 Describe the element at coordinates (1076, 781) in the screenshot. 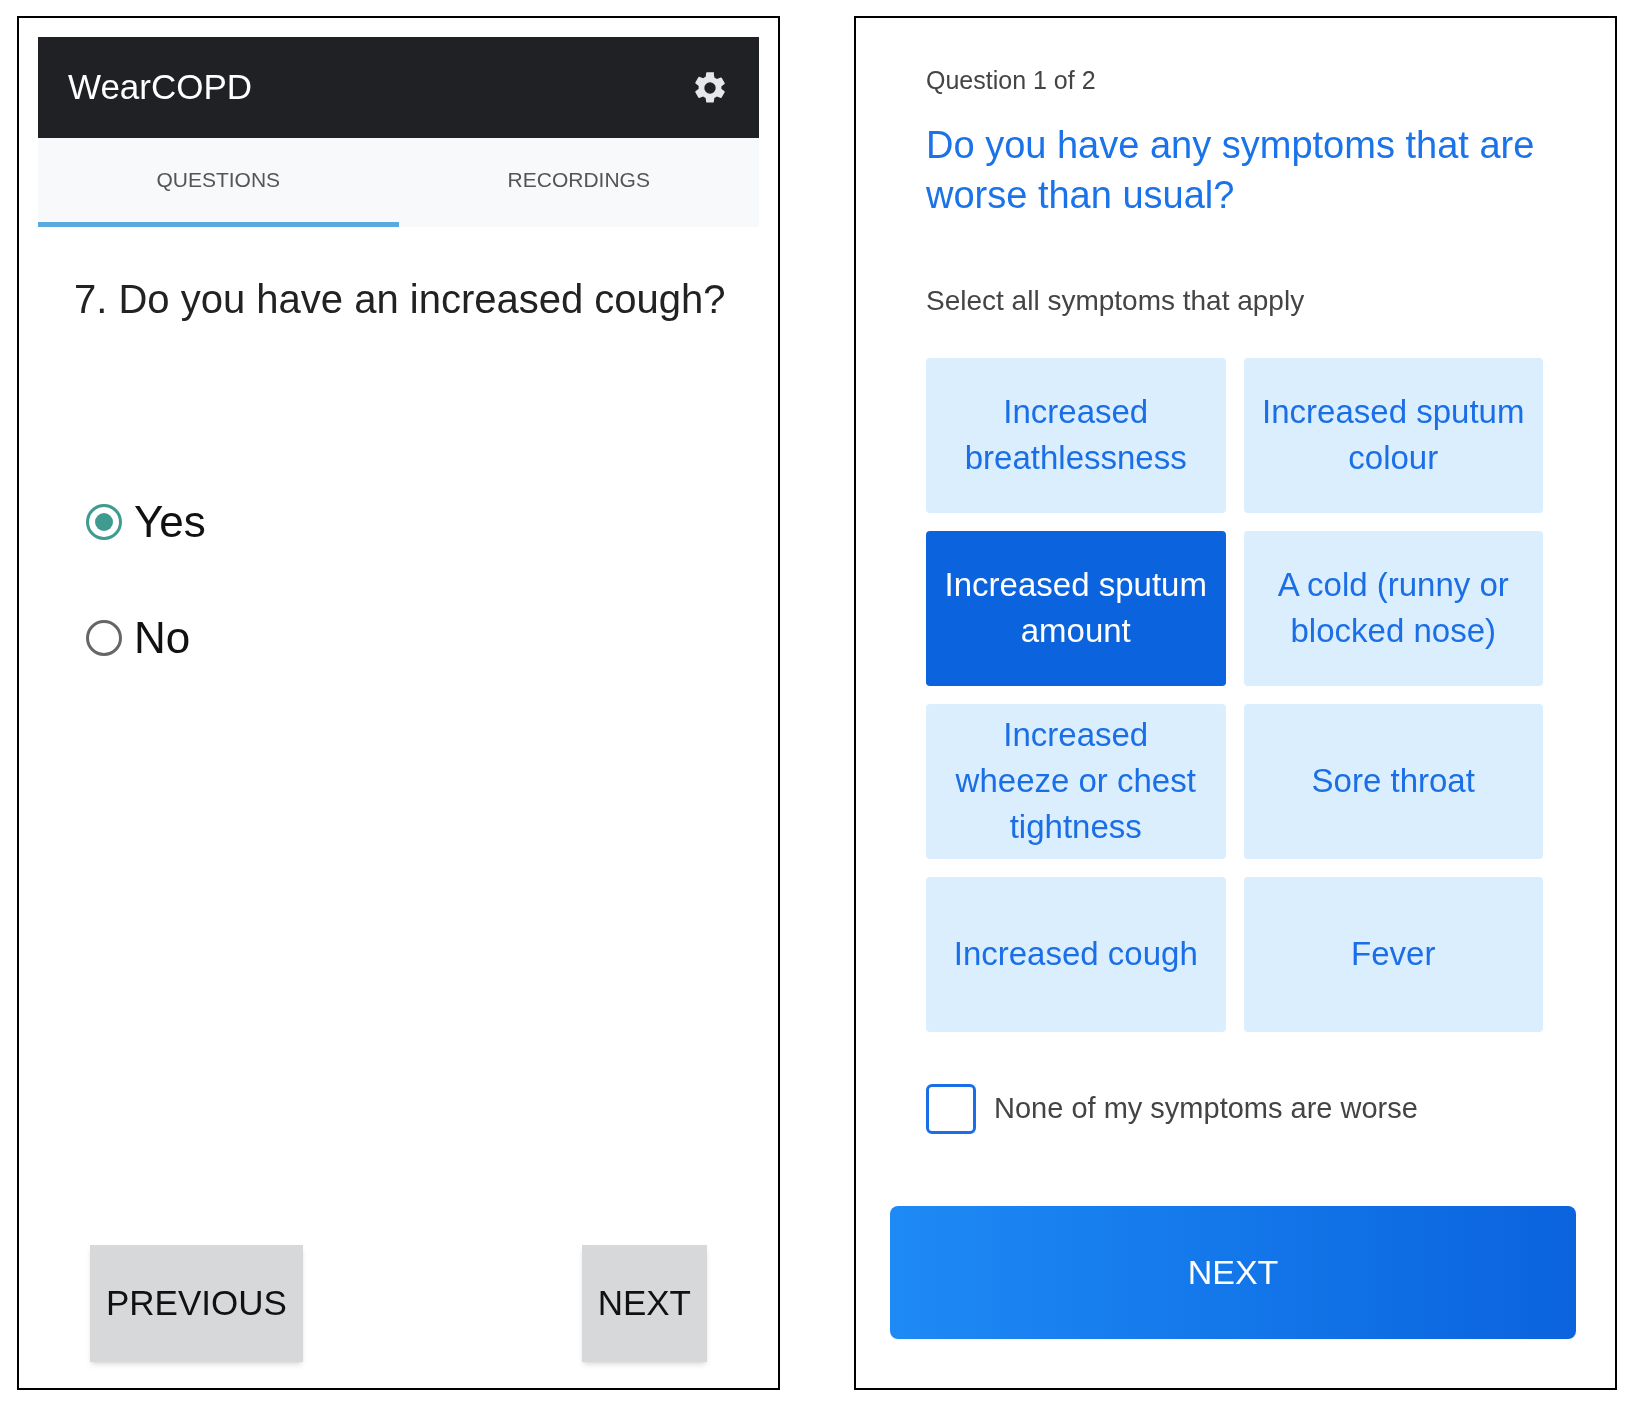

I see `symptom-tile: Increased wheeze or chest tightness` at that location.